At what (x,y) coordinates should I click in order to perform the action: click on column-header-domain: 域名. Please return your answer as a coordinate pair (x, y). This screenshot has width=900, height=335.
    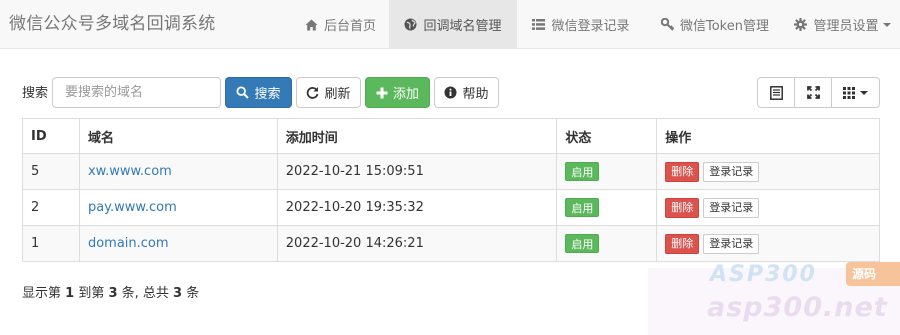
    Looking at the image, I should click on (178, 136).